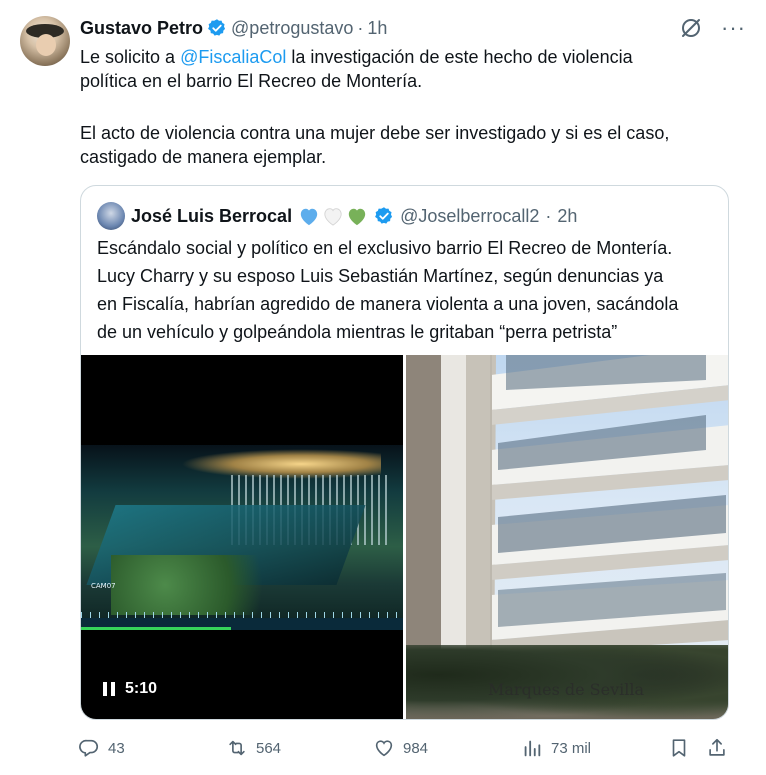 This screenshot has width=766, height=775. What do you see at coordinates (377, 28) in the screenshot?
I see `tweet-time: 1h` at bounding box center [377, 28].